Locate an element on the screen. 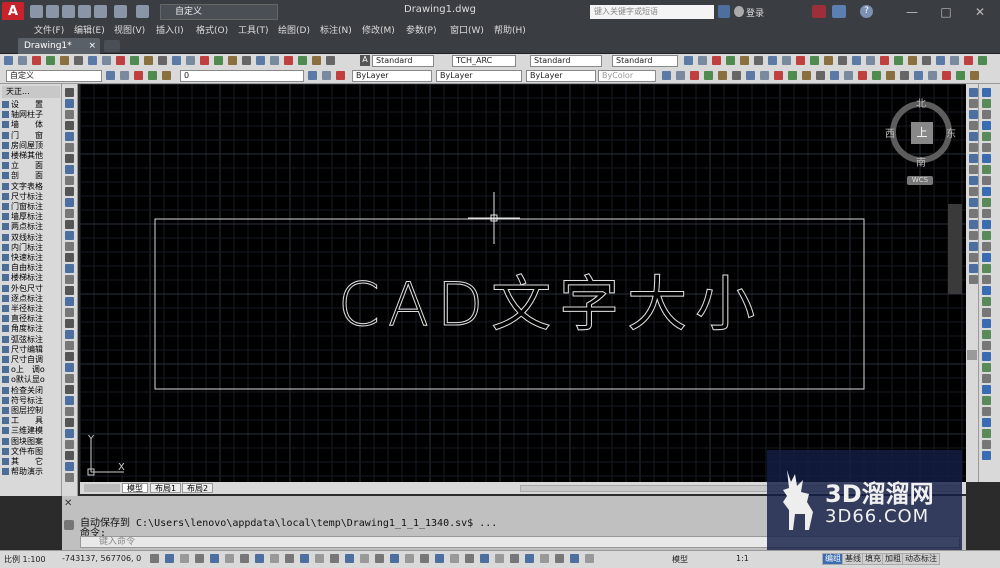 Image resolution: width=1000 pixels, height=568 pixels. viewcube-west: 西 is located at coordinates (890, 132).